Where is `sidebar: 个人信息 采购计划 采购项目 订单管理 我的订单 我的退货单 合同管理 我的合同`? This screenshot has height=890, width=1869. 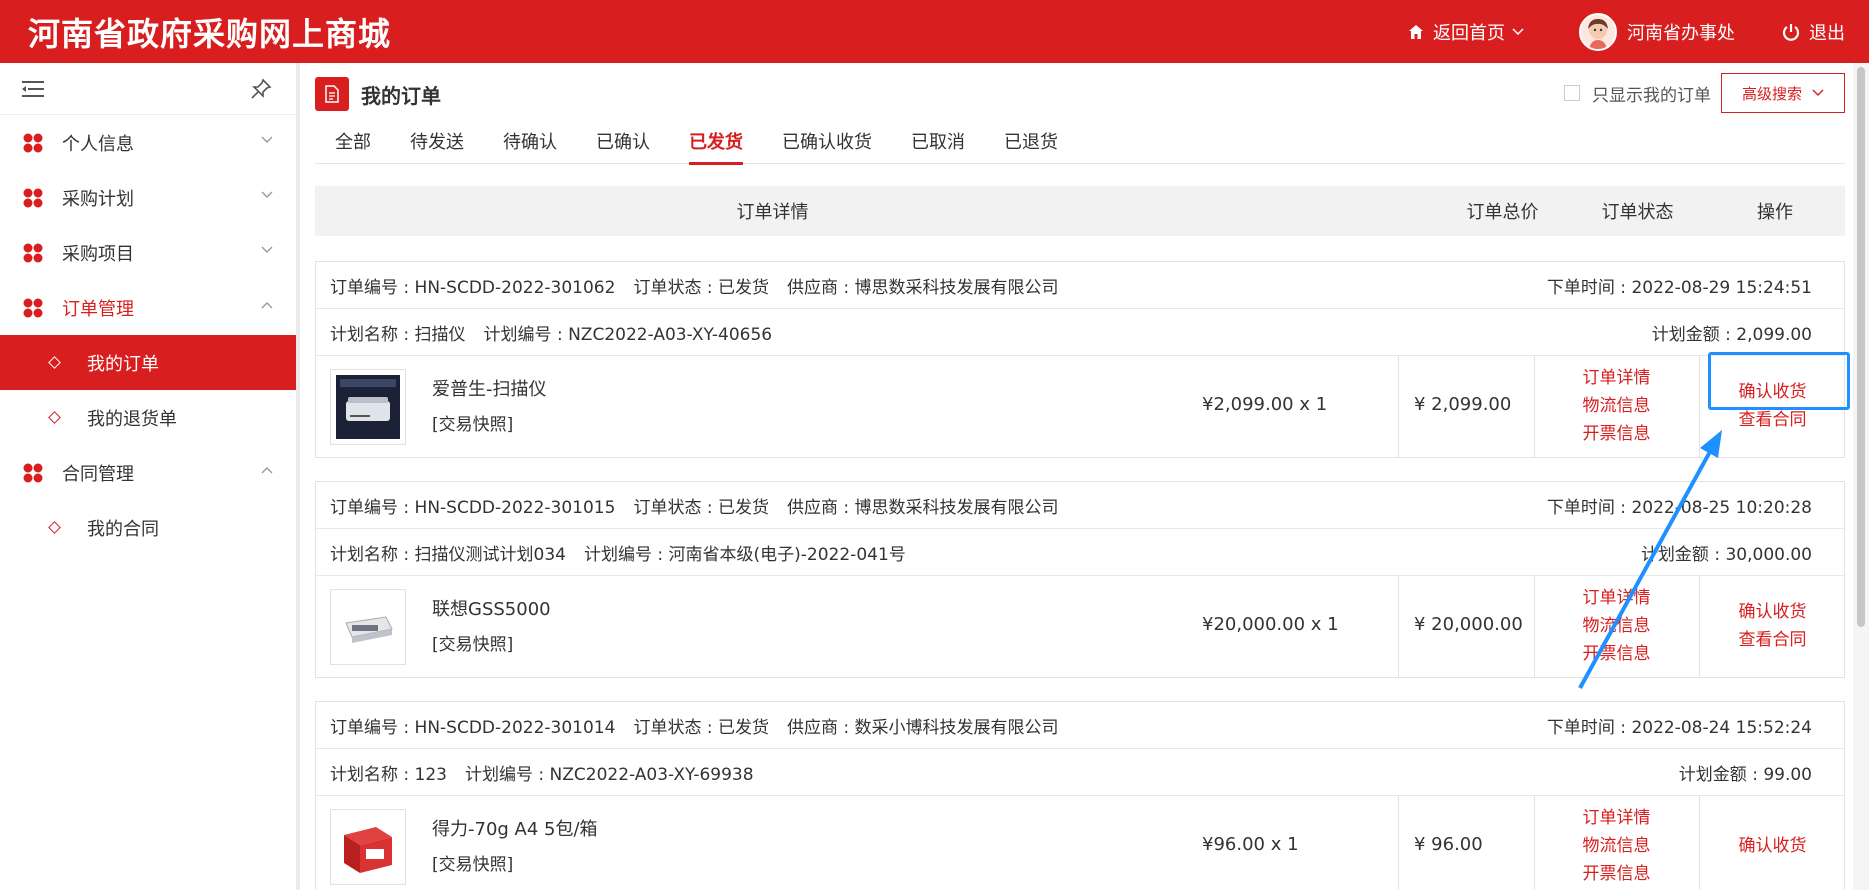
sidebar: 个人信息 采购计划 采购项目 订单管理 我的订单 我的退货单 合同管理 我的合同 is located at coordinates (150, 476).